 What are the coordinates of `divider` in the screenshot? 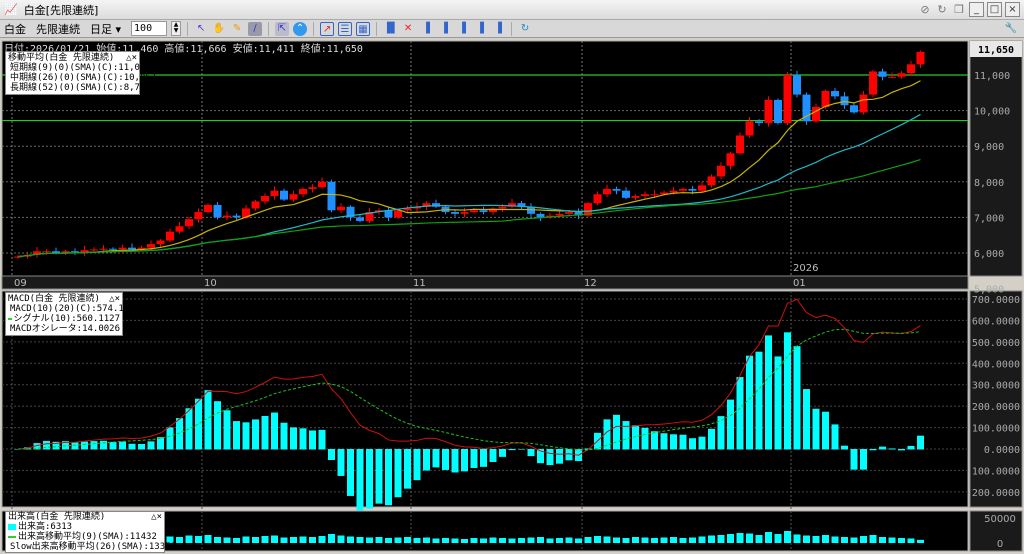 It's located at (377, 28).